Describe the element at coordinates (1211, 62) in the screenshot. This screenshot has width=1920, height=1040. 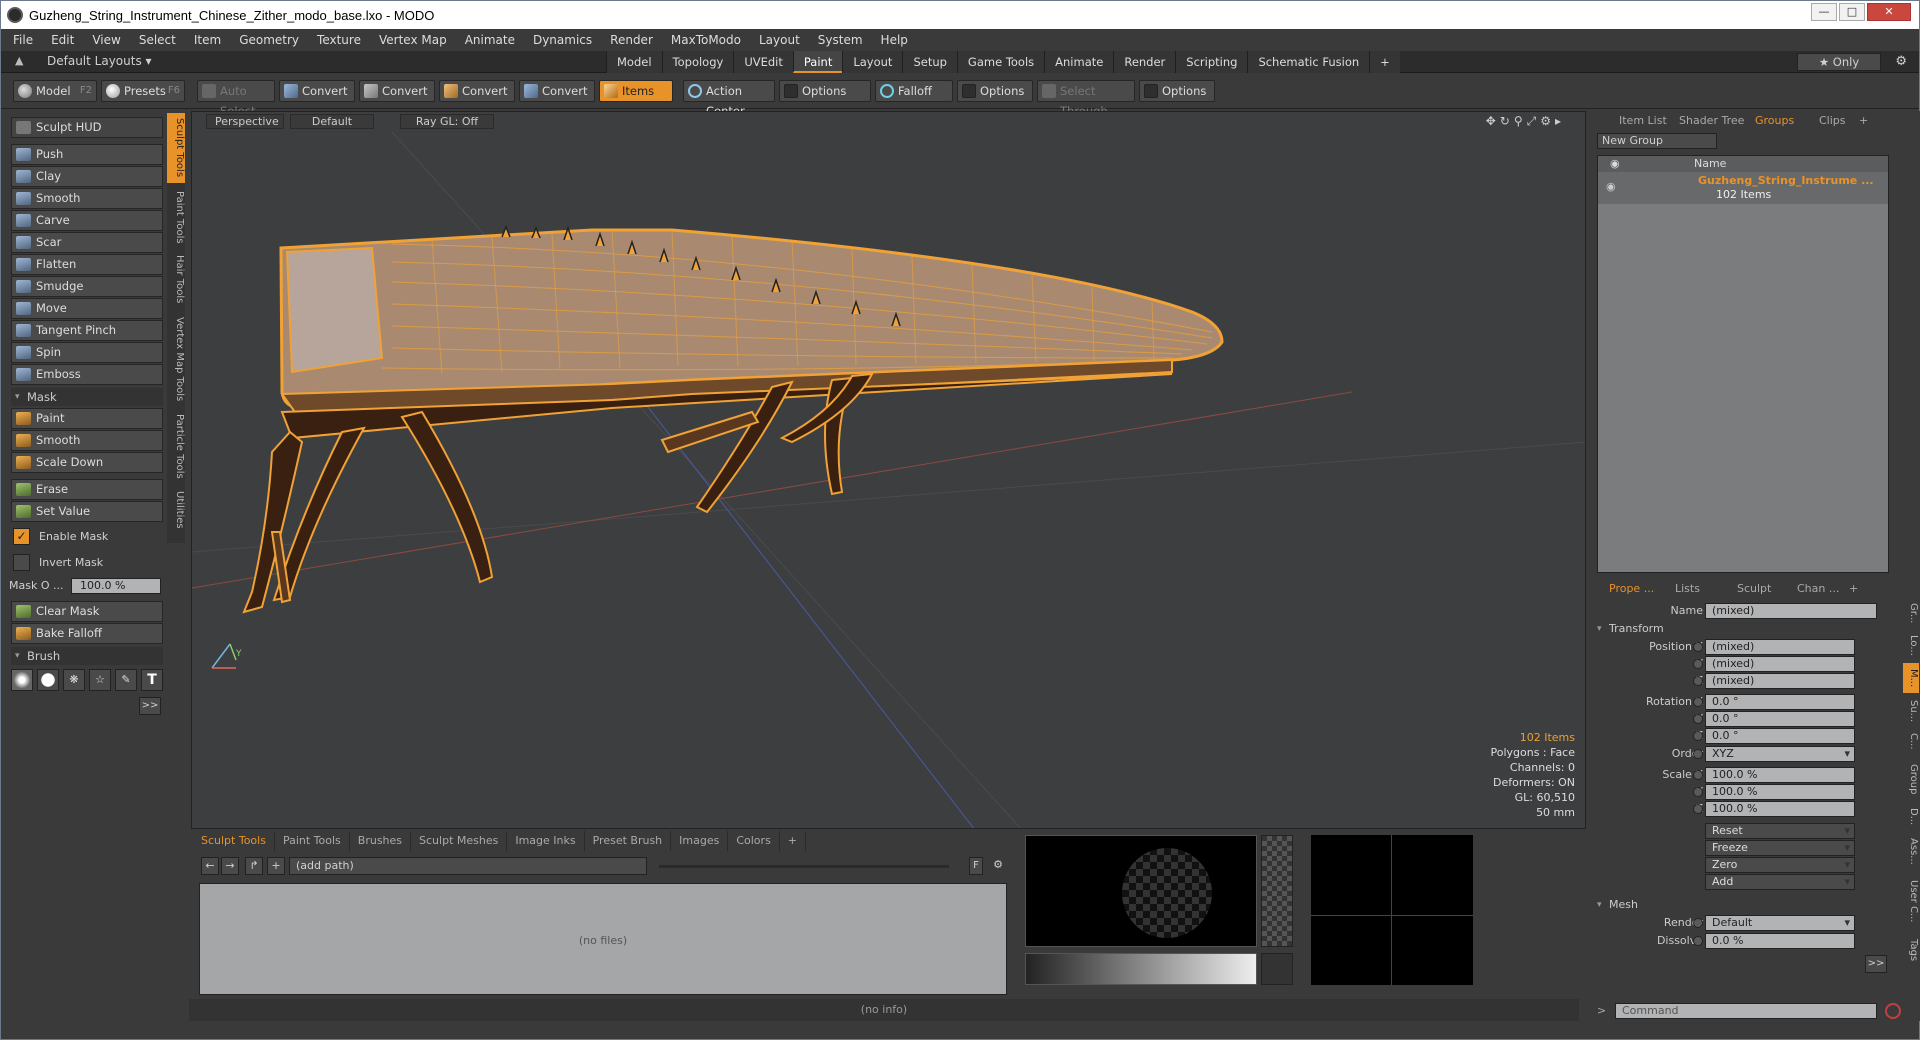
I see `tab-scripting: Scripting` at that location.